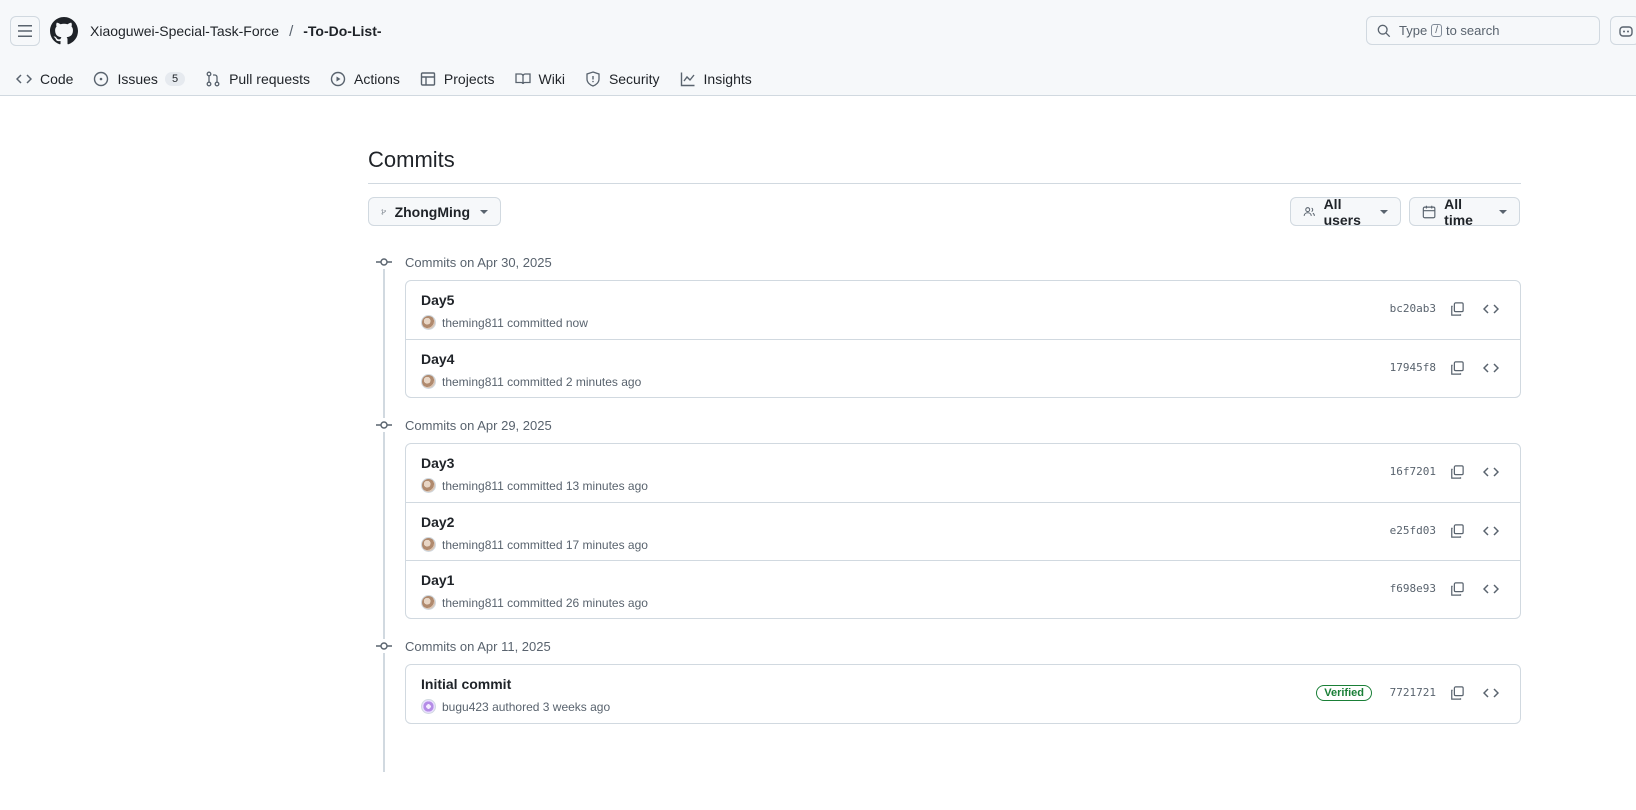  Describe the element at coordinates (1458, 211) in the screenshot. I see `time-filter-label: All time` at that location.